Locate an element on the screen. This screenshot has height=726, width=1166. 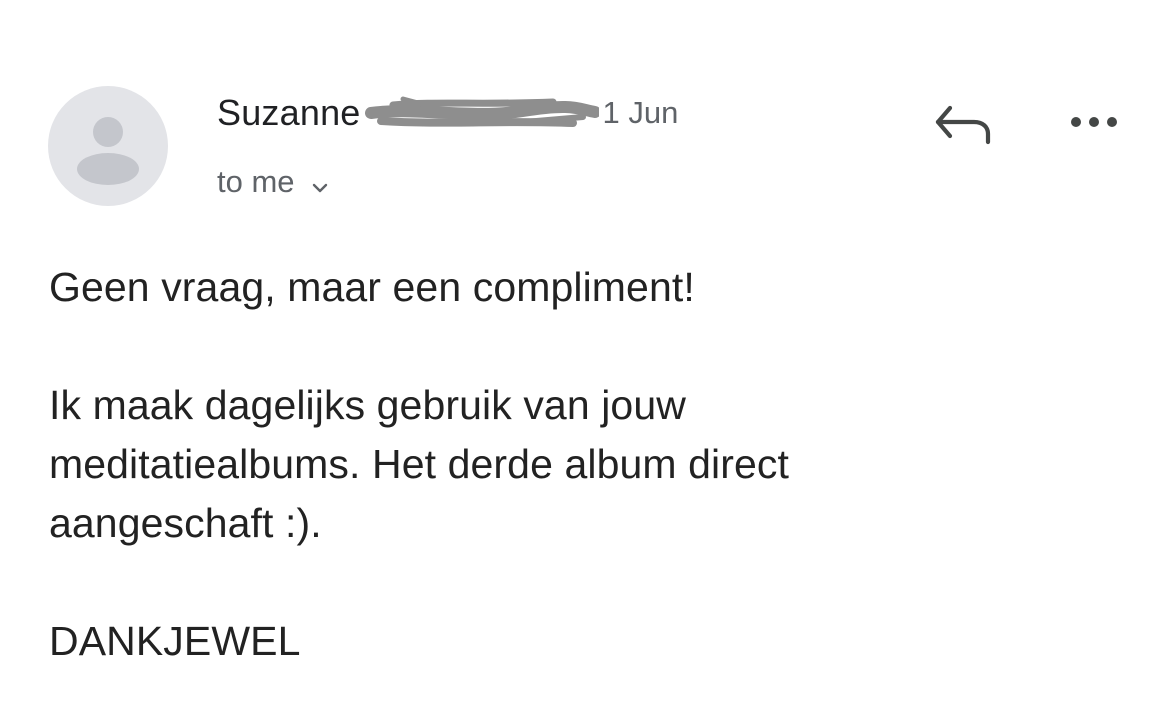
more-options-button is located at coordinates (1094, 122).